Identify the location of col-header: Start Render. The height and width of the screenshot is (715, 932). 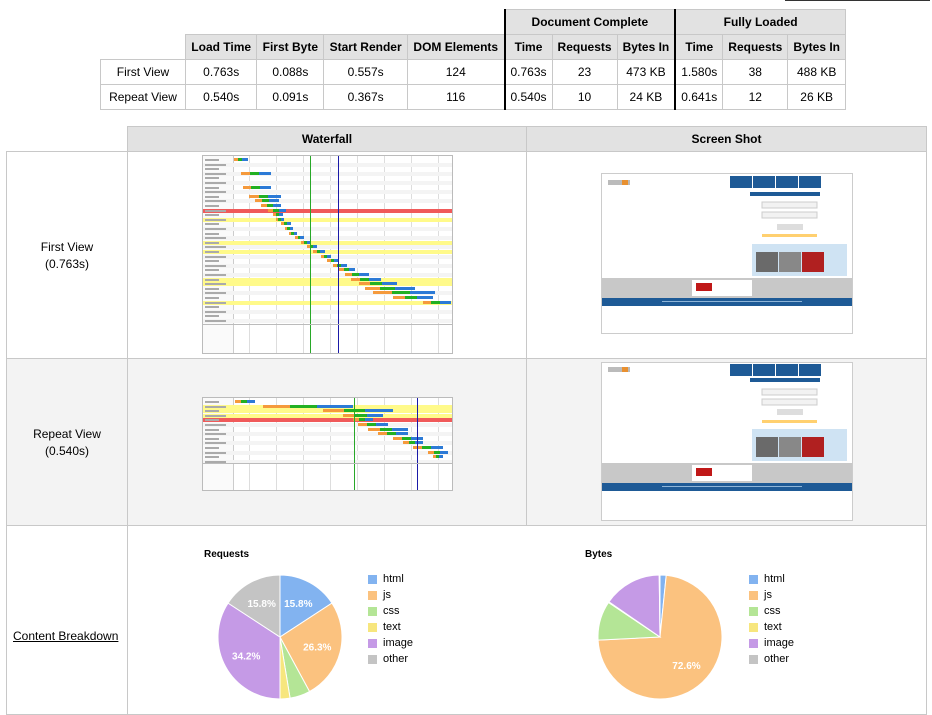
(365, 47).